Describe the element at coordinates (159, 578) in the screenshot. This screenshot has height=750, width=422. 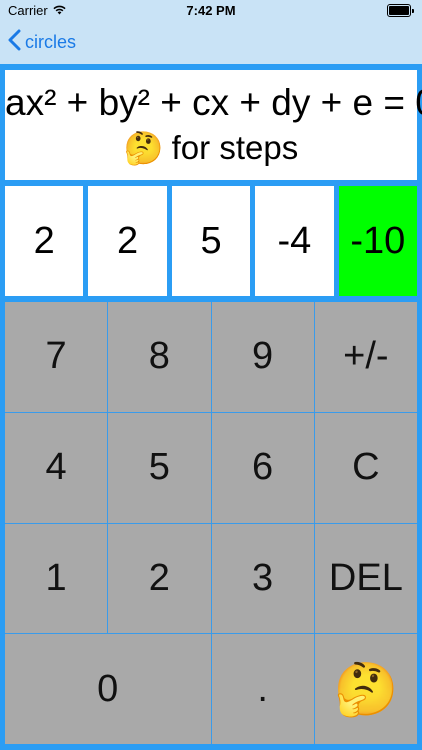
I see `key-2: 2` at that location.